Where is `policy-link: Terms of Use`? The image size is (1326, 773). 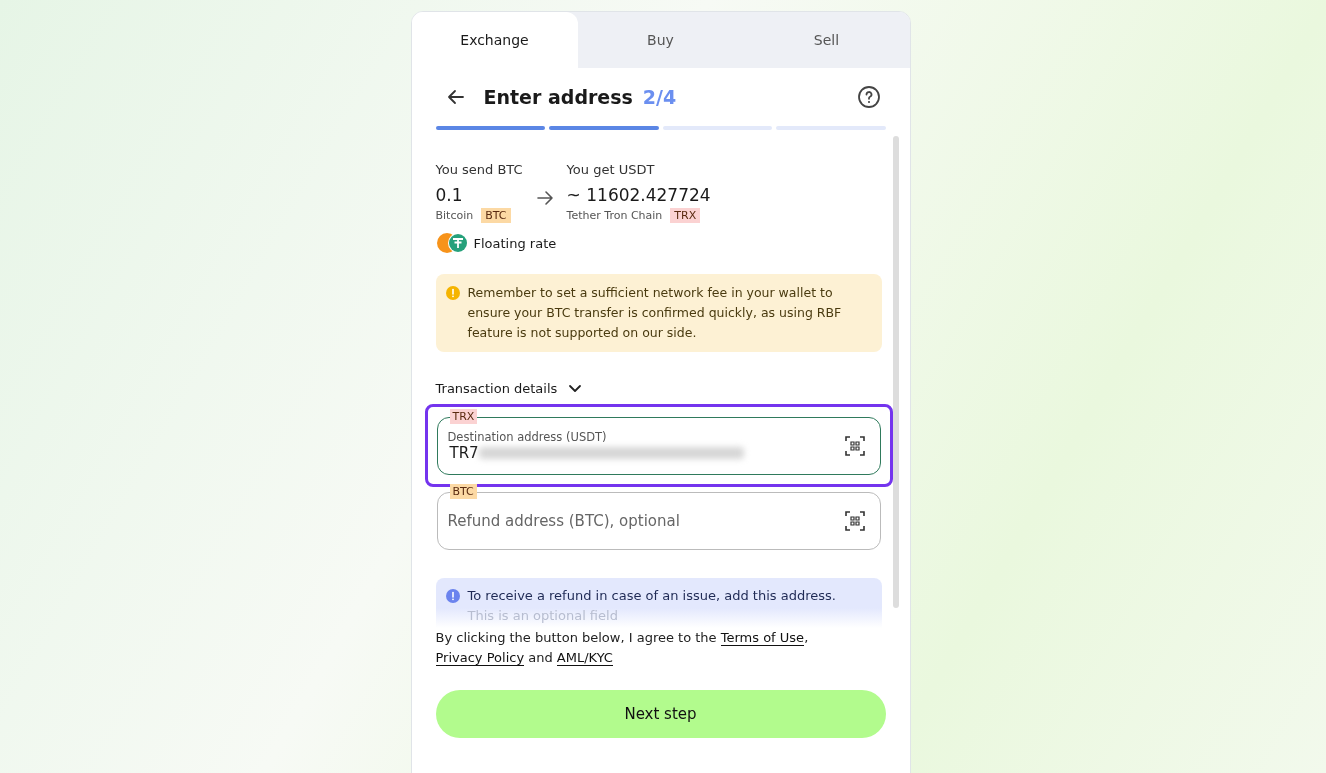
policy-link: Terms of Use is located at coordinates (762, 638).